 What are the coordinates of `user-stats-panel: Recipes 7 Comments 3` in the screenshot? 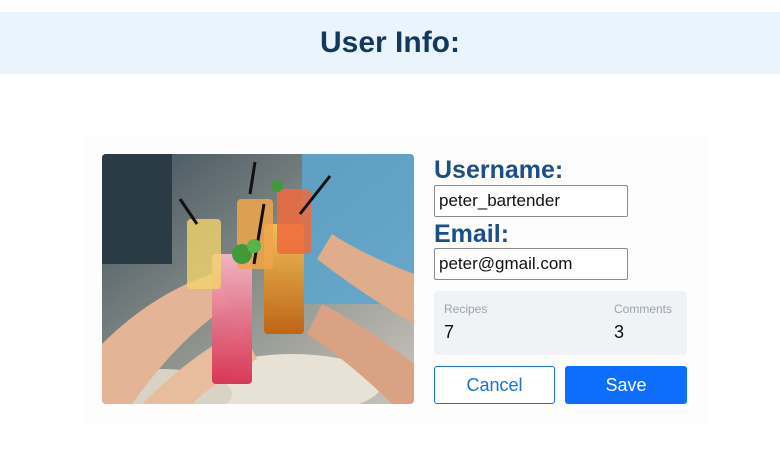 It's located at (560, 323).